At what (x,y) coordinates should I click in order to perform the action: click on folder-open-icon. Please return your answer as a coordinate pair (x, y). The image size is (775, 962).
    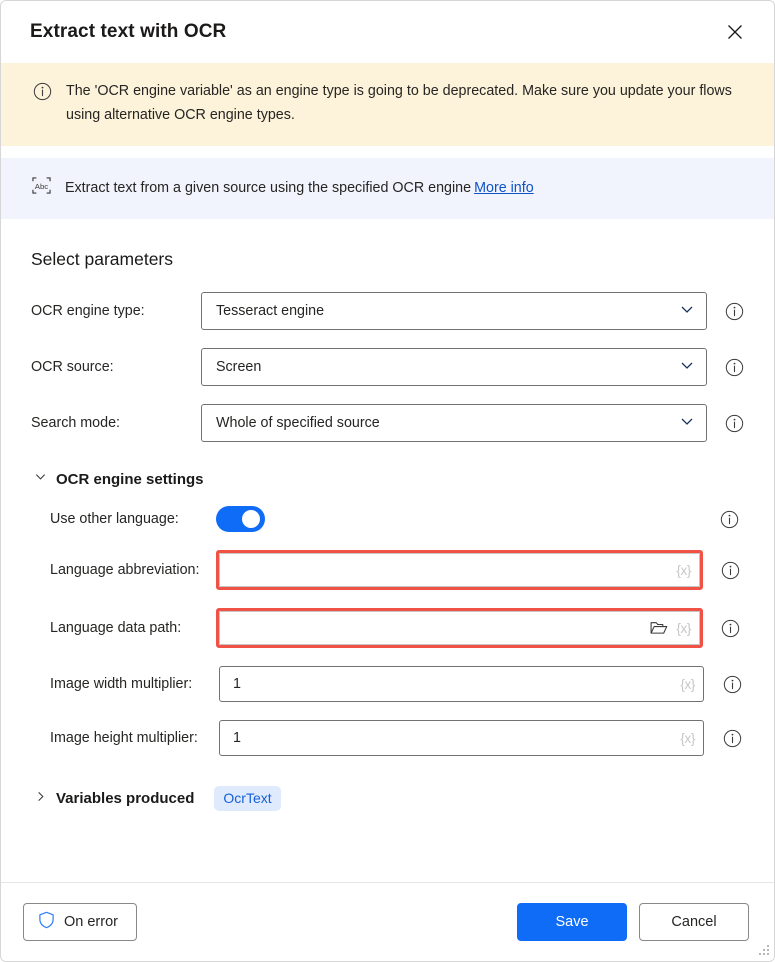
    Looking at the image, I should click on (659, 628).